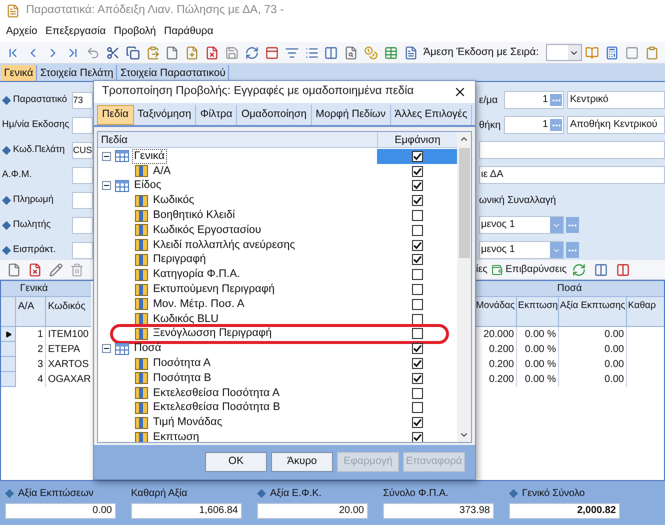  I want to click on table-cell: 0.00 %, so click(538, 379).